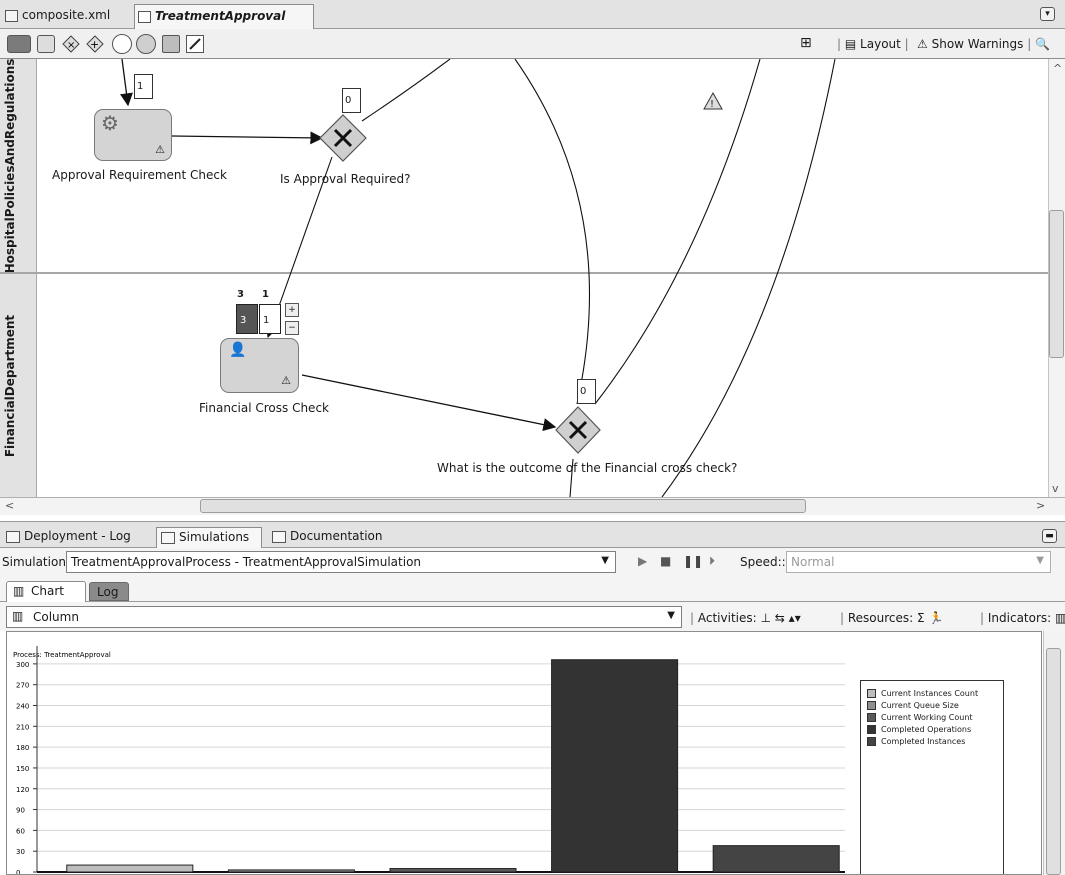  I want to click on tab-label: Deployment - Log, so click(77, 536).